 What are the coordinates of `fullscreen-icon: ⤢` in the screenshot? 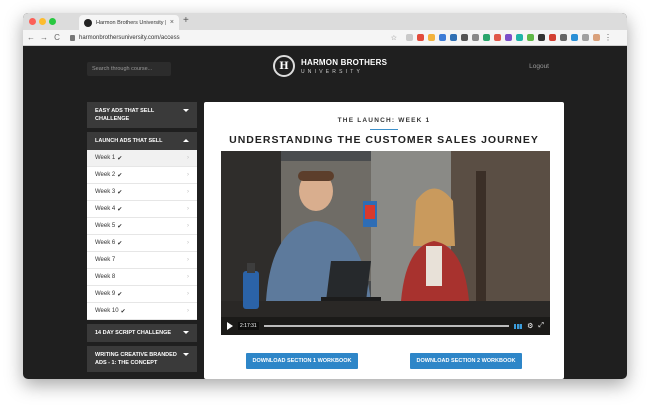 It's located at (541, 326).